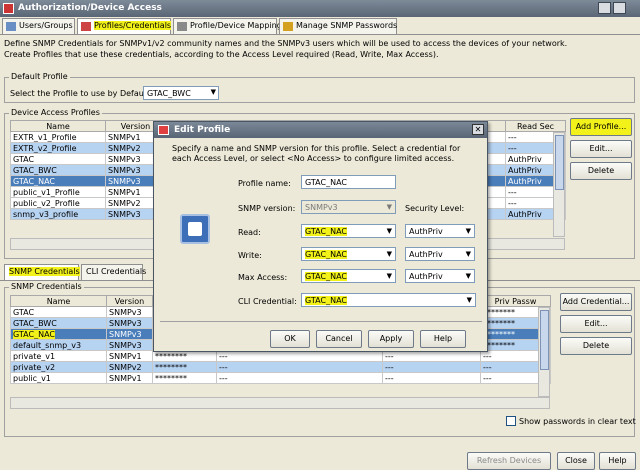  Describe the element at coordinates (596, 346) in the screenshot. I see `delete-credential-button: Delete` at that location.